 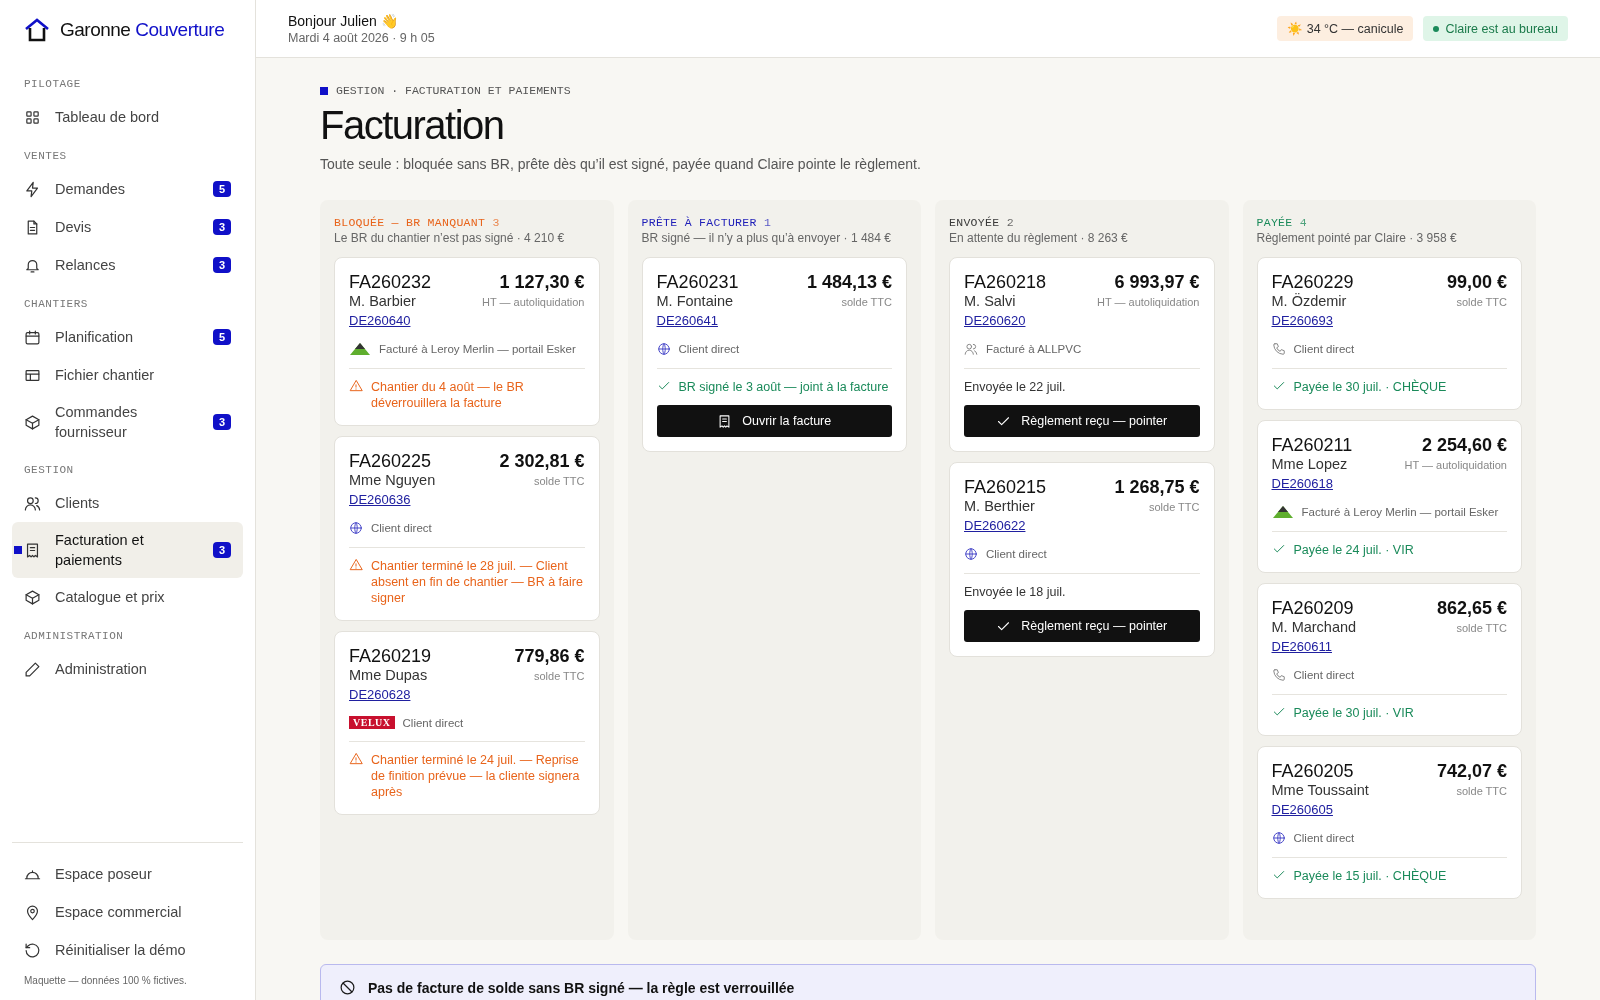 I want to click on client-name: M. Salvi, so click(x=990, y=301).